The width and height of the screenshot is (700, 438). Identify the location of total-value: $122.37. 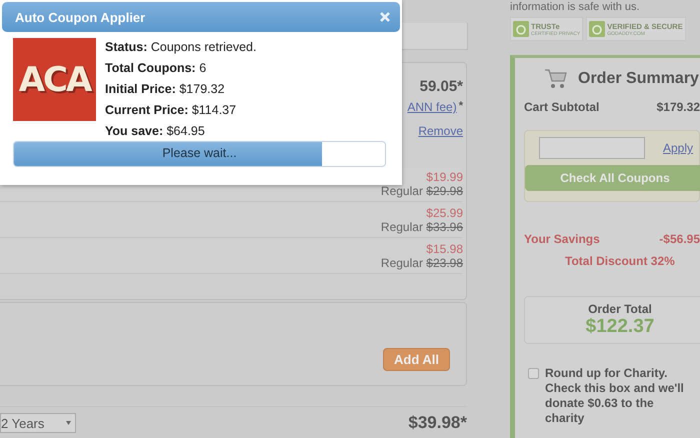
(620, 327).